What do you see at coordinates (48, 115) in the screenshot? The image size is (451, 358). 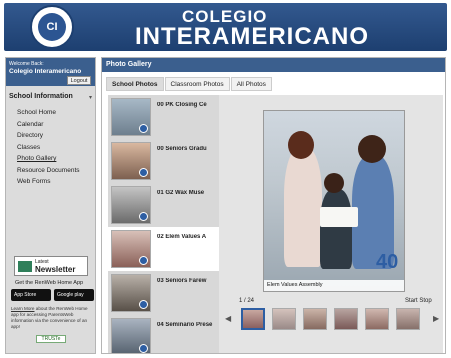 I see `sidebar-item-school-home: School Home` at bounding box center [48, 115].